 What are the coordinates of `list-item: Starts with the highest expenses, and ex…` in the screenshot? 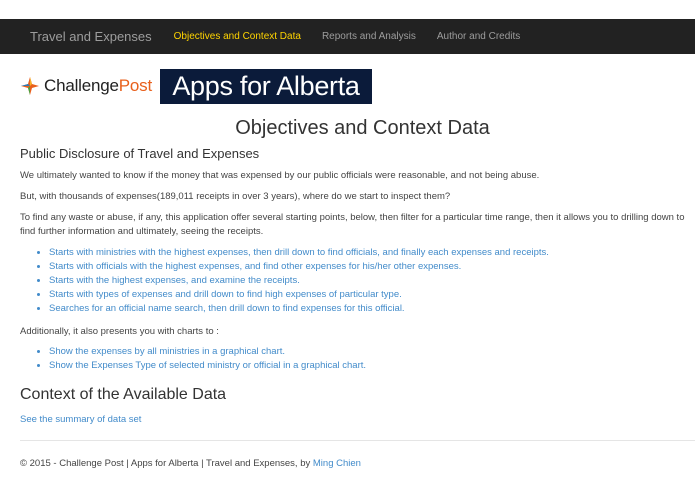 It's located at (299, 281).